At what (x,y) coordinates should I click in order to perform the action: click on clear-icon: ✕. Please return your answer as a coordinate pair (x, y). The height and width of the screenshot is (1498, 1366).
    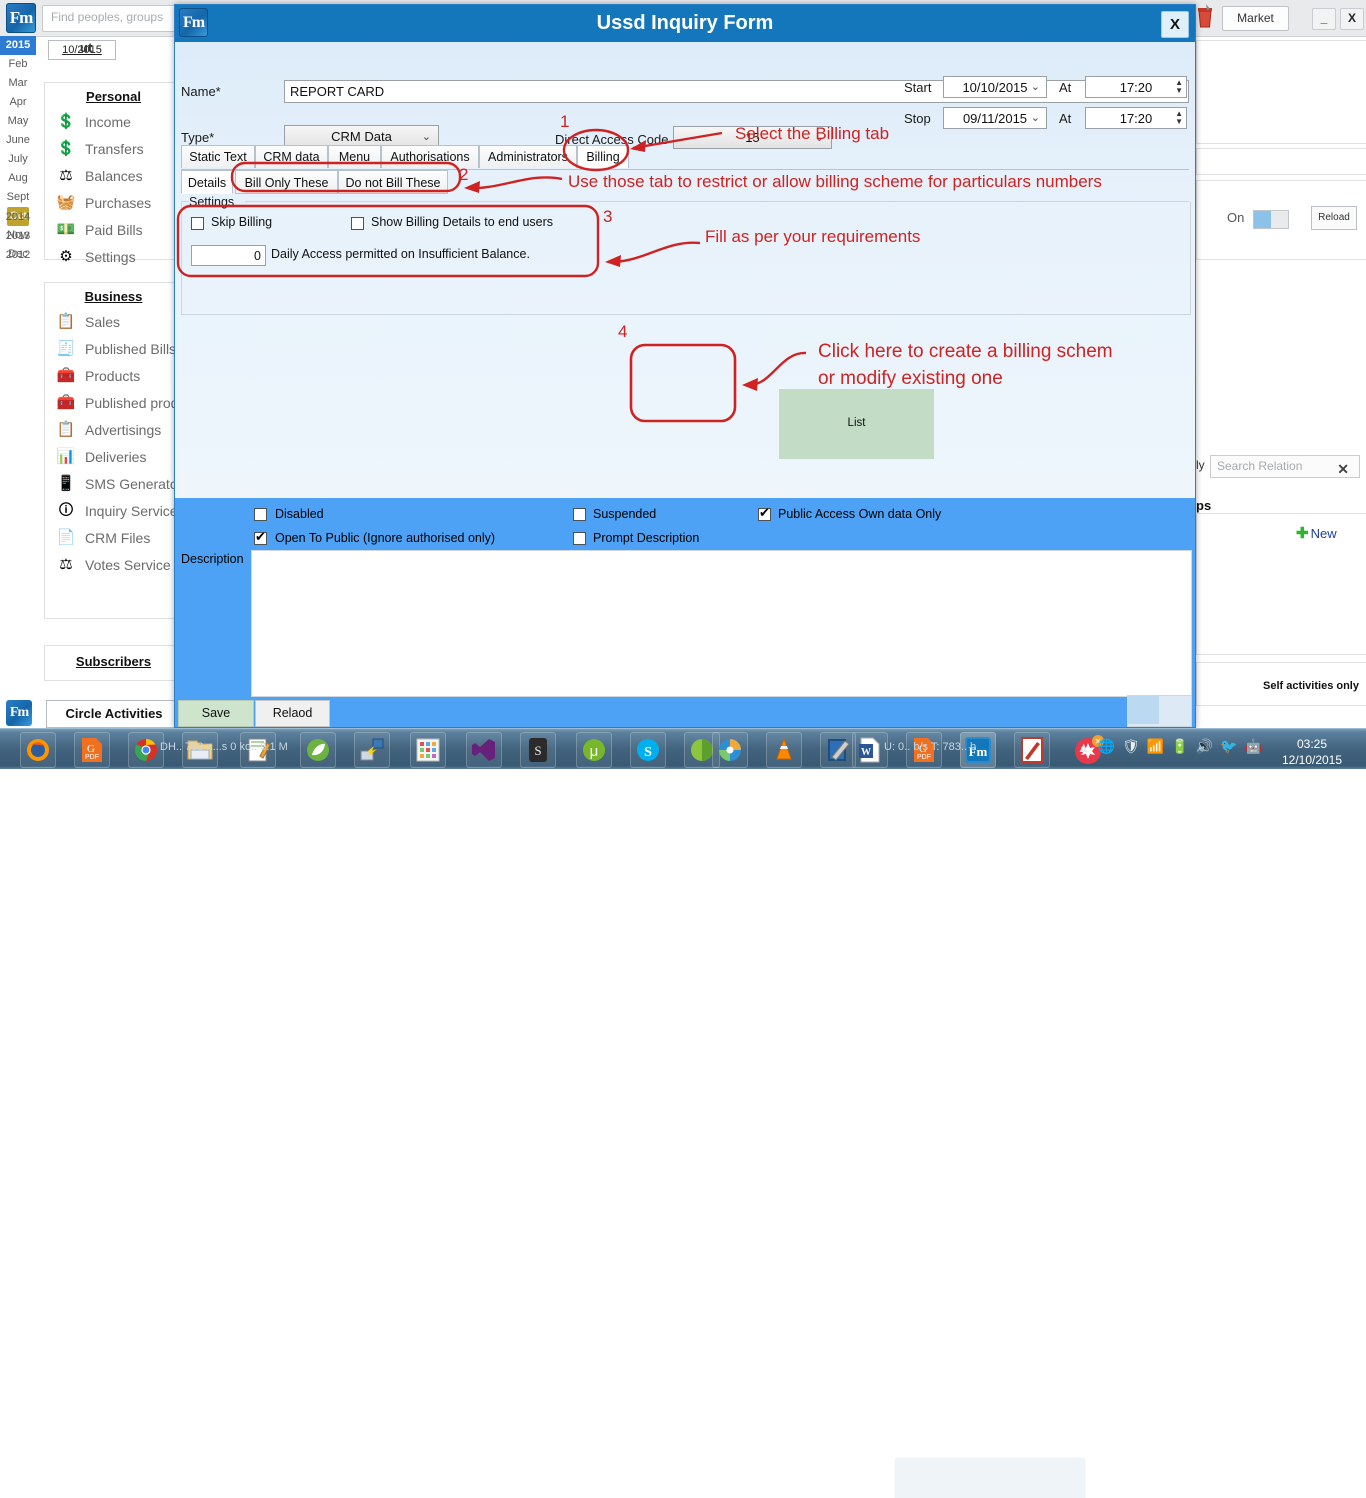
    Looking at the image, I should click on (1343, 469).